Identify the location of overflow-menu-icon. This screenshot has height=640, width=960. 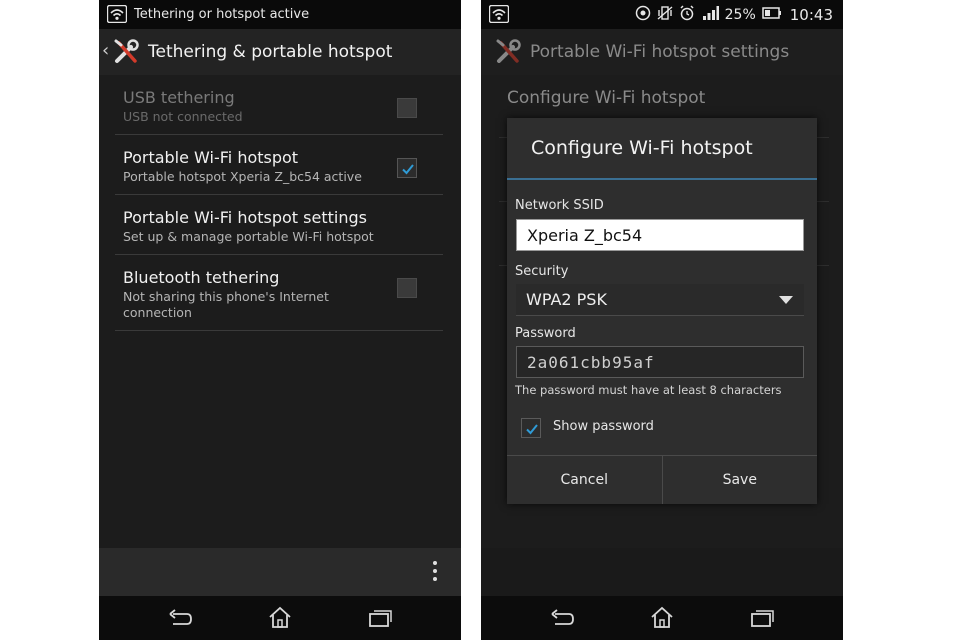
(436, 571).